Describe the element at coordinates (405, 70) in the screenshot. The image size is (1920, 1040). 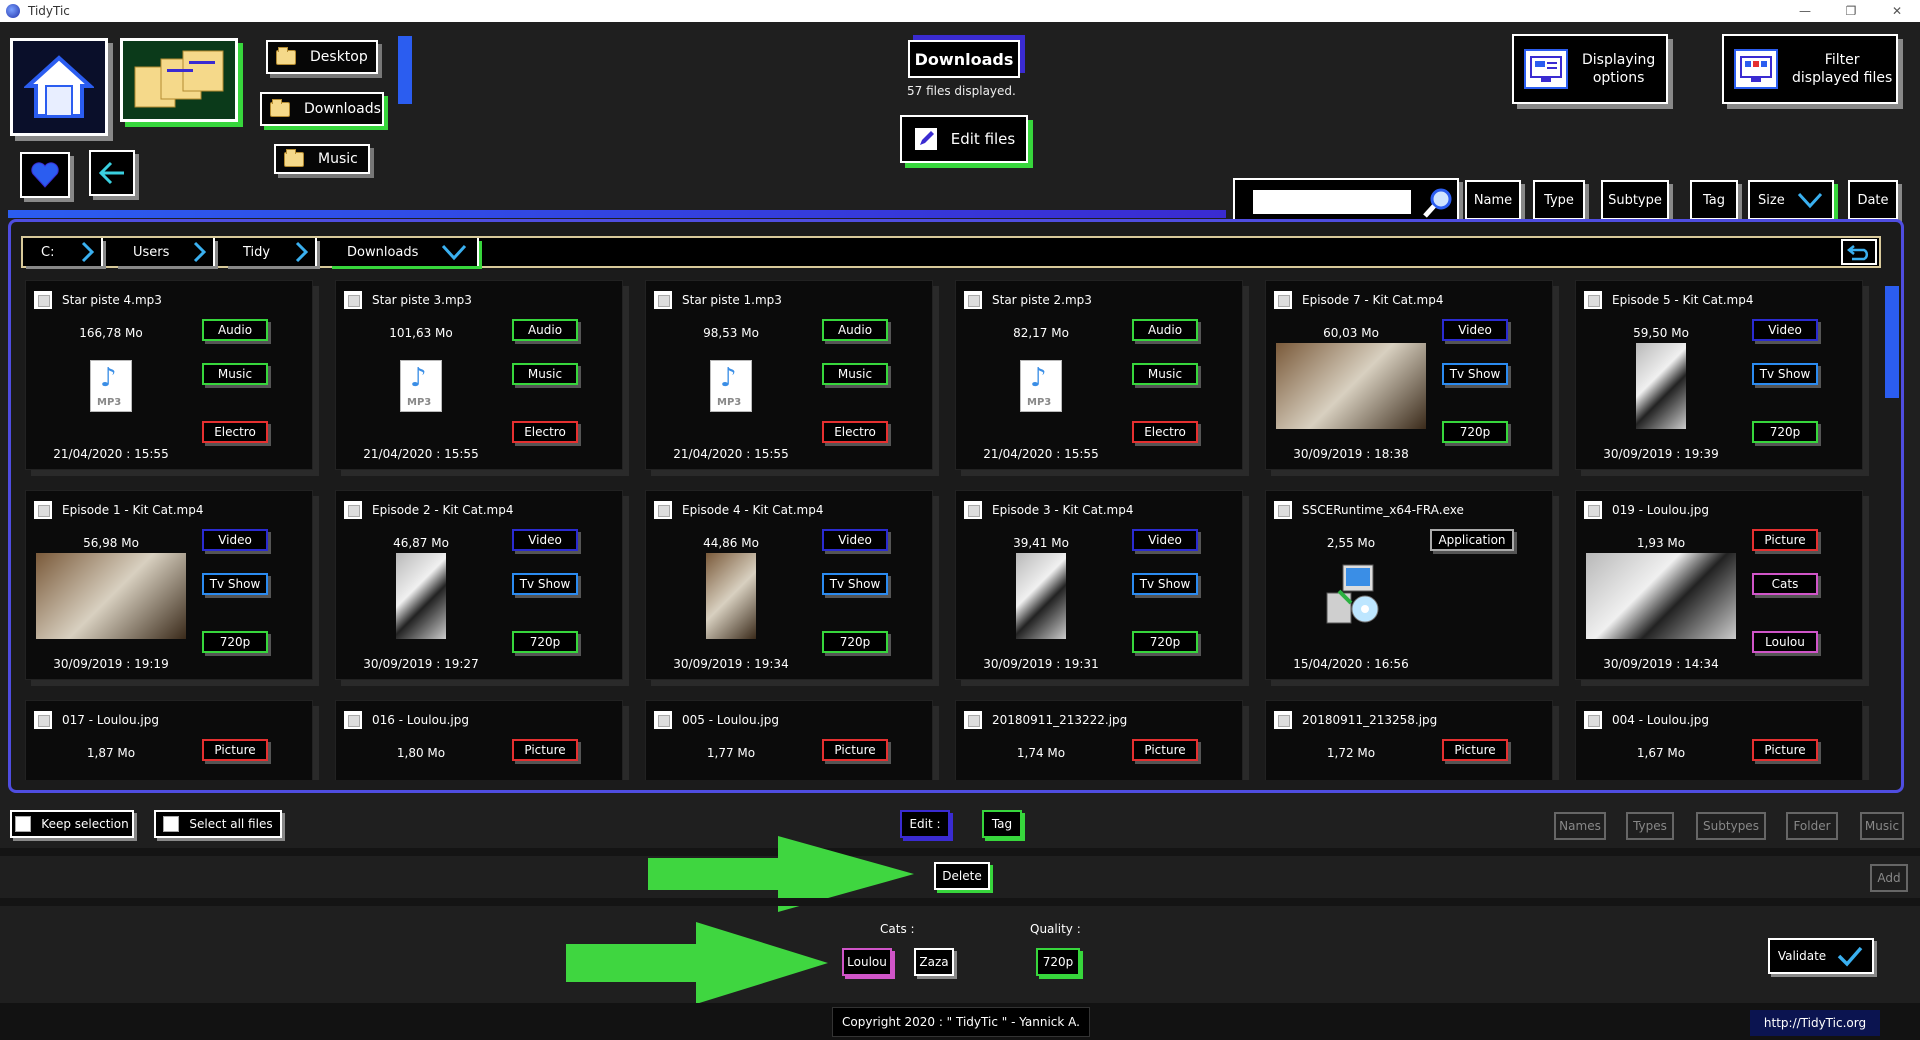
I see `quick-folders-scrollbar` at that location.